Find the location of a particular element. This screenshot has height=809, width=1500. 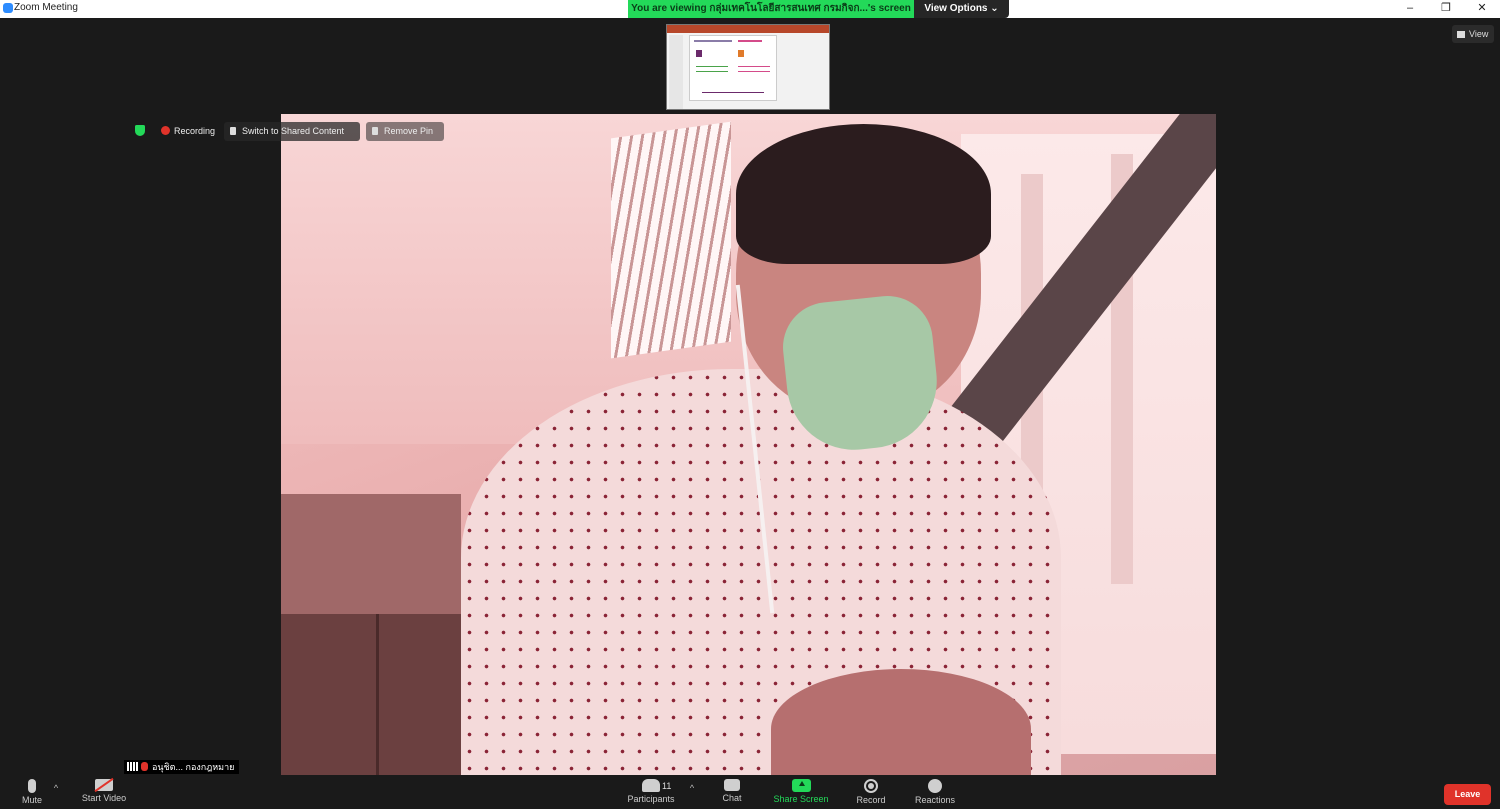

remove-pin-label: Remove Pin is located at coordinates (409, 131).